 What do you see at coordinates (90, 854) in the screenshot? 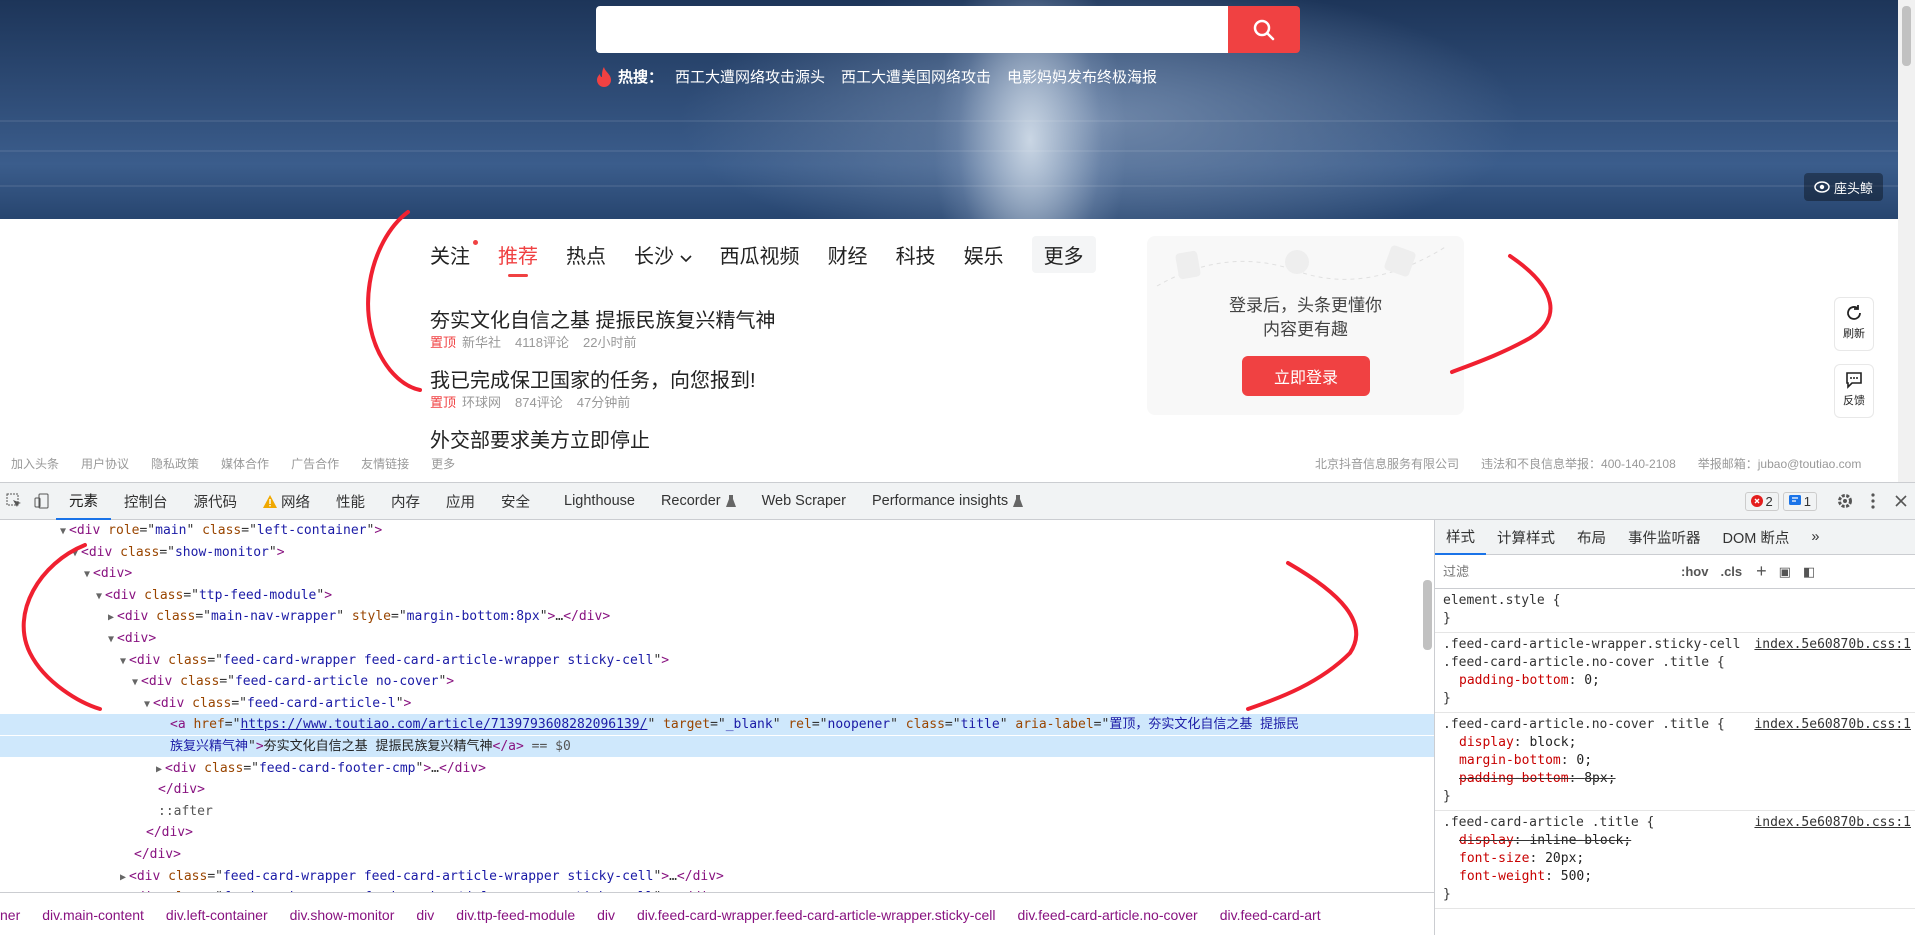
I see `dom-node: </div>` at bounding box center [90, 854].